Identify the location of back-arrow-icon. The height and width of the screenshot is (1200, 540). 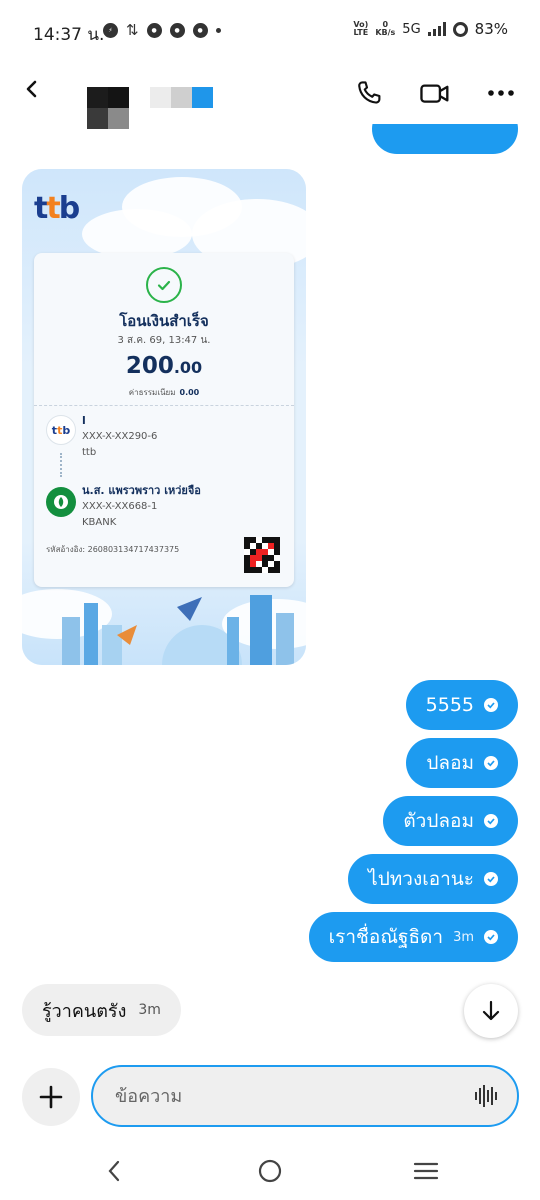
(31, 89).